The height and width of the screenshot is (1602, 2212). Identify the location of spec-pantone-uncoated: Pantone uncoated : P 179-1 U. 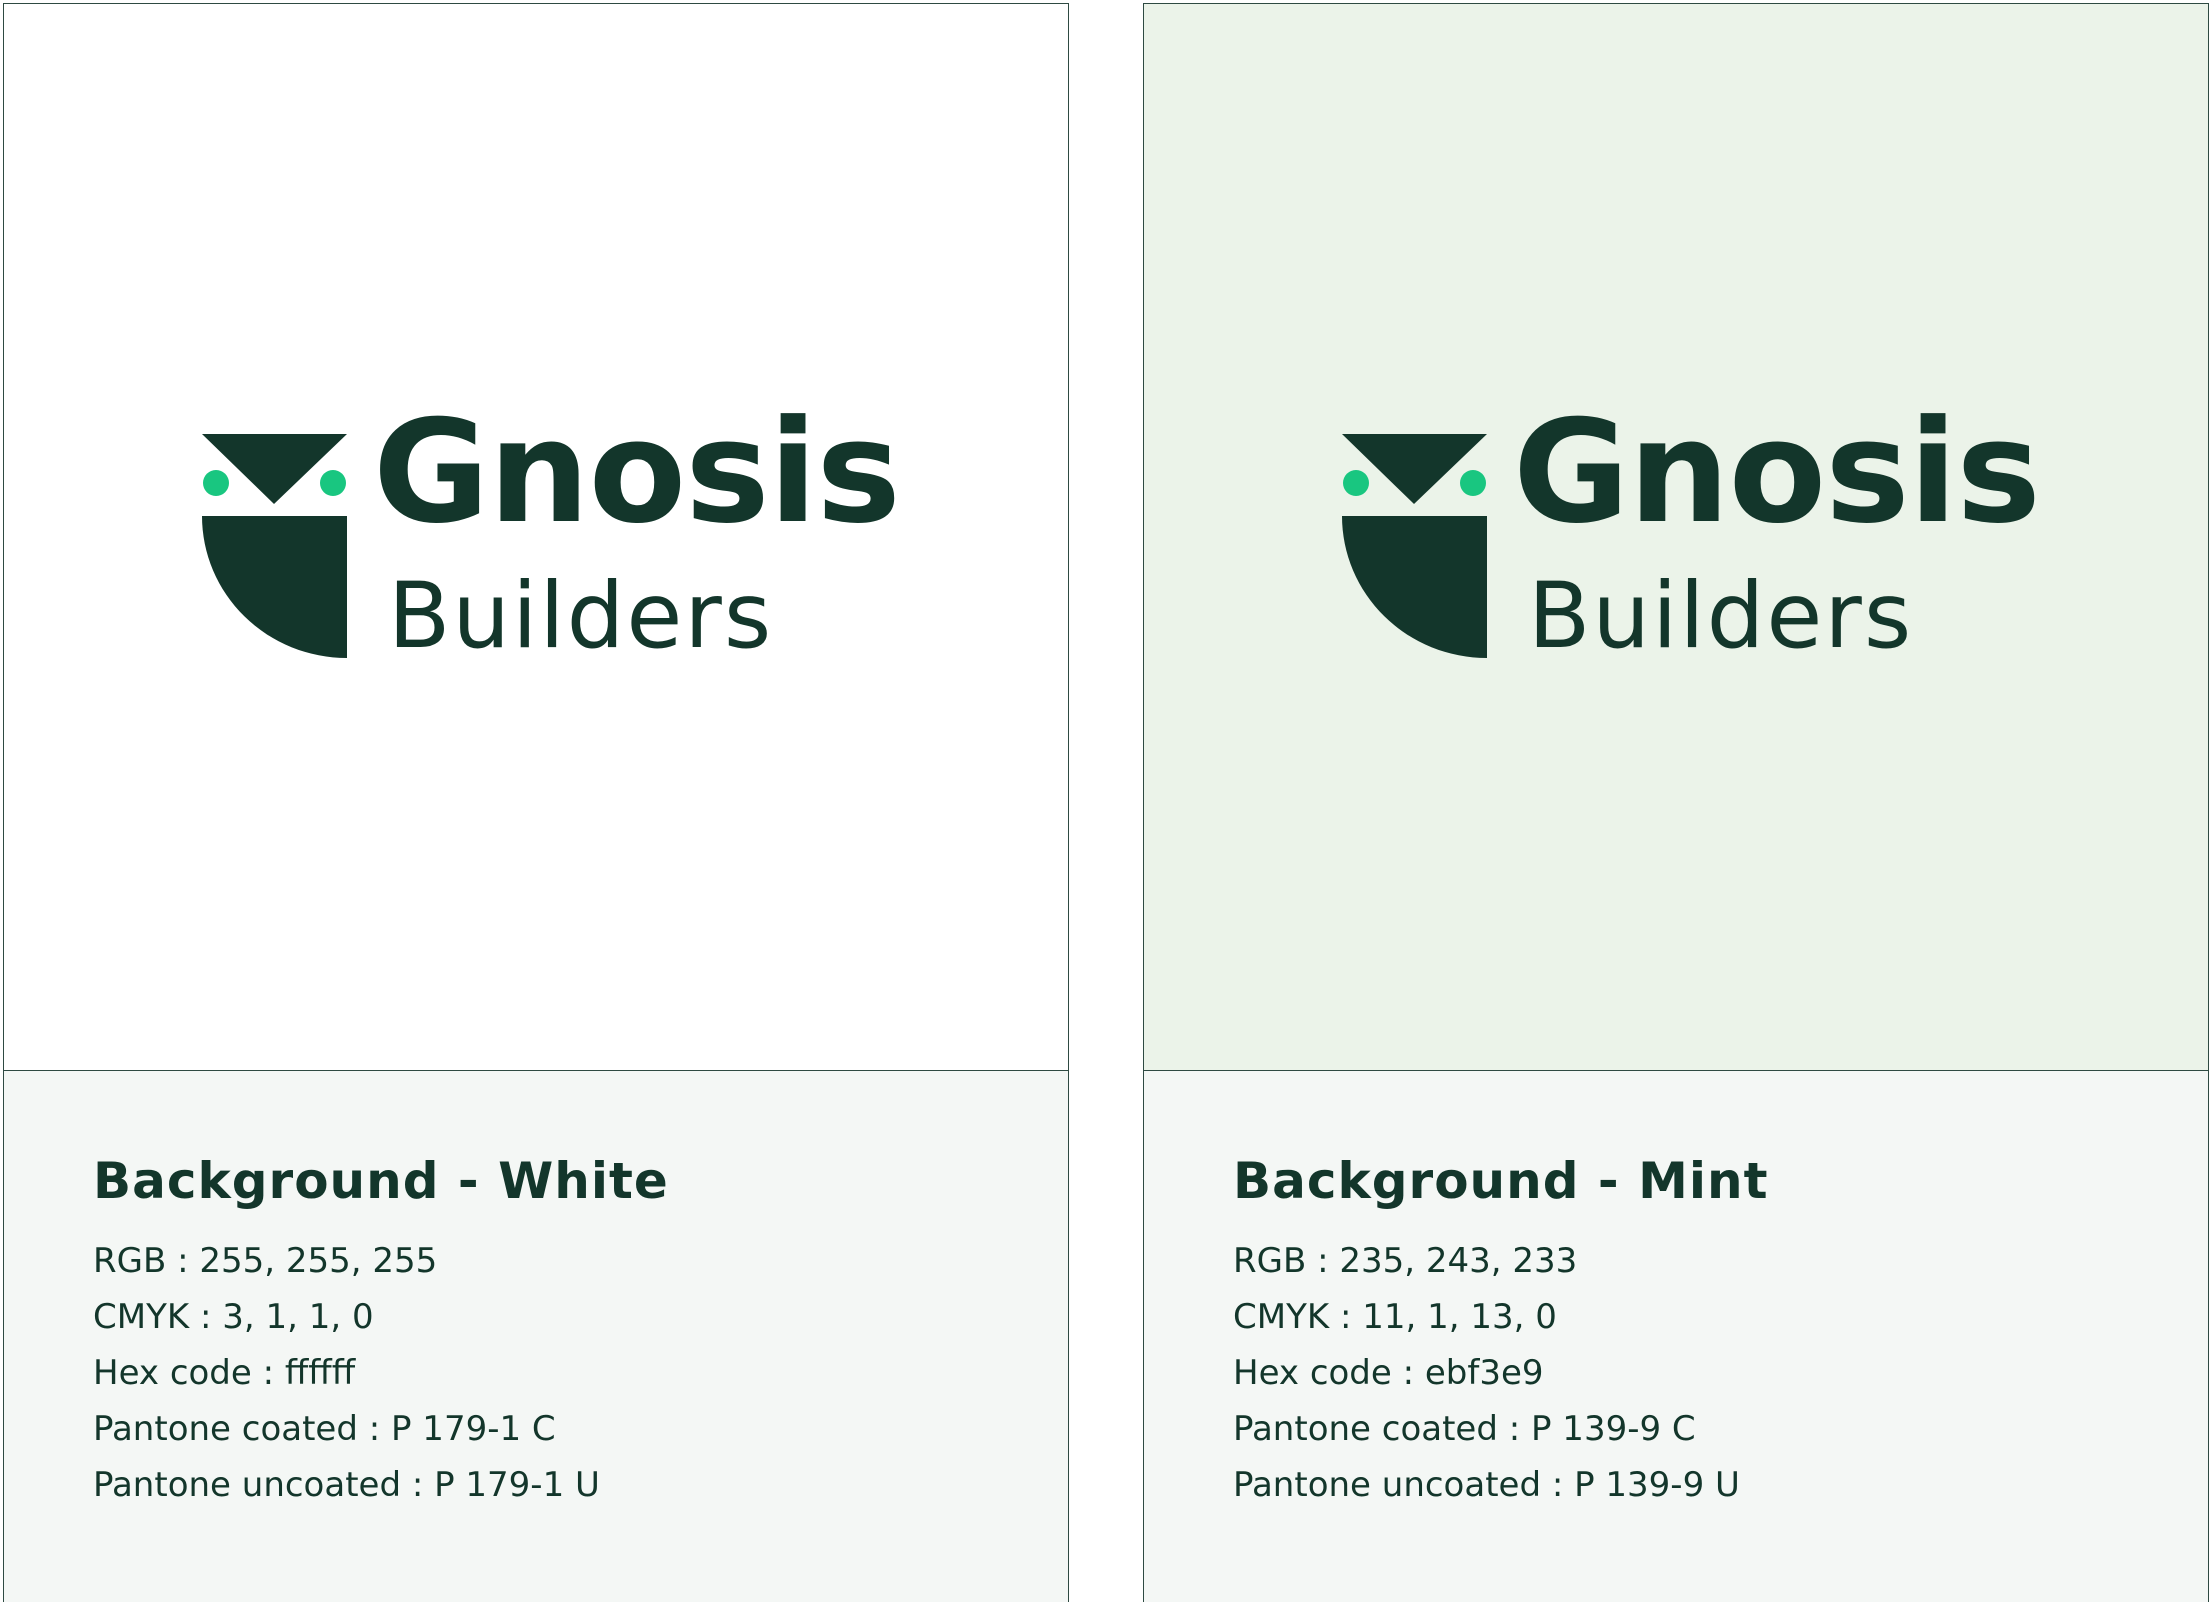
(346, 1485).